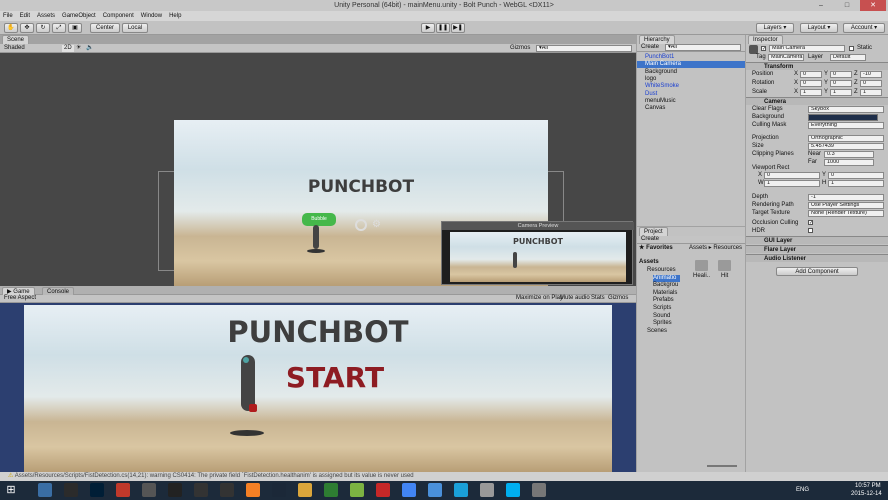 This screenshot has width=888, height=500. What do you see at coordinates (59, 28) in the screenshot?
I see `scale-tool-icon: ⤢` at bounding box center [59, 28].